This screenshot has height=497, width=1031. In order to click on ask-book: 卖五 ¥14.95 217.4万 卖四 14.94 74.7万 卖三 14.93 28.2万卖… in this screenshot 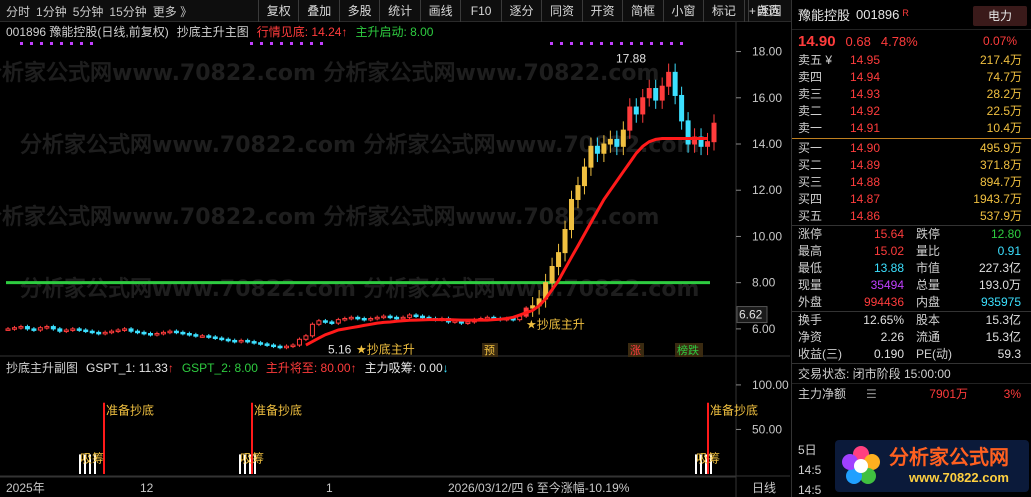, I will do `click(911, 94)`.